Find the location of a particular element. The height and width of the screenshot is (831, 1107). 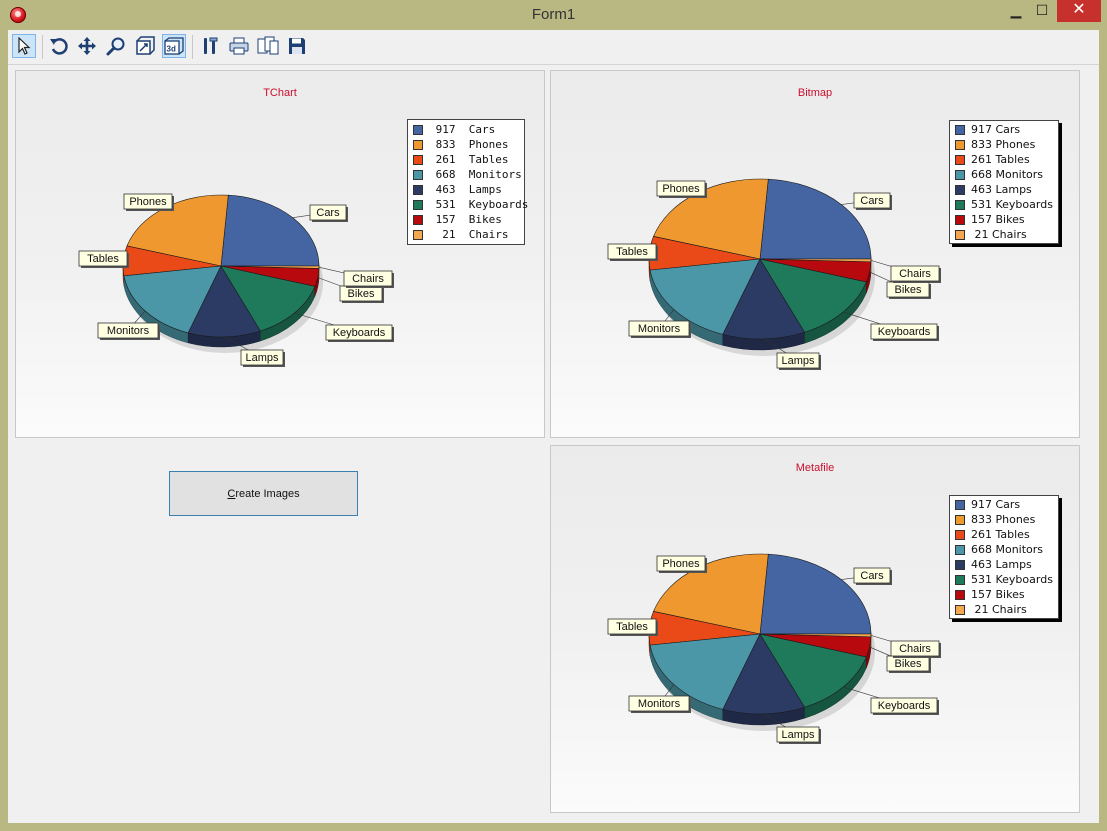

print-icon is located at coordinates (239, 46).